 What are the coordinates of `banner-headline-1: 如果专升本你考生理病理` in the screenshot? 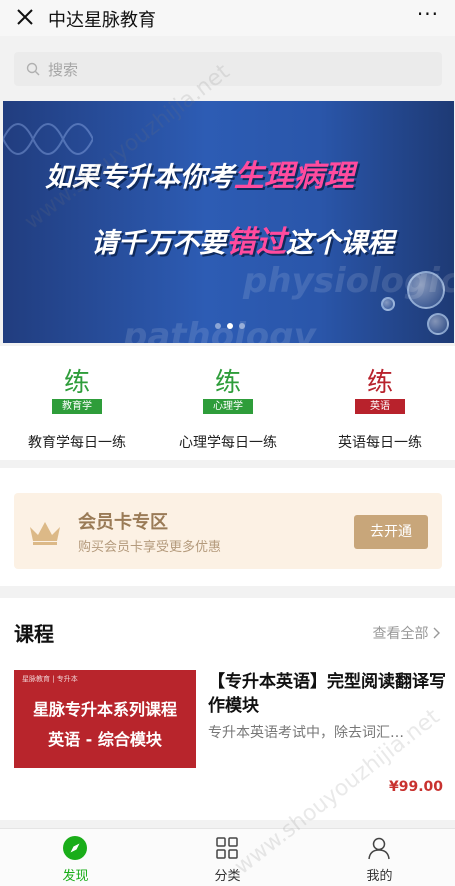 It's located at (199, 173).